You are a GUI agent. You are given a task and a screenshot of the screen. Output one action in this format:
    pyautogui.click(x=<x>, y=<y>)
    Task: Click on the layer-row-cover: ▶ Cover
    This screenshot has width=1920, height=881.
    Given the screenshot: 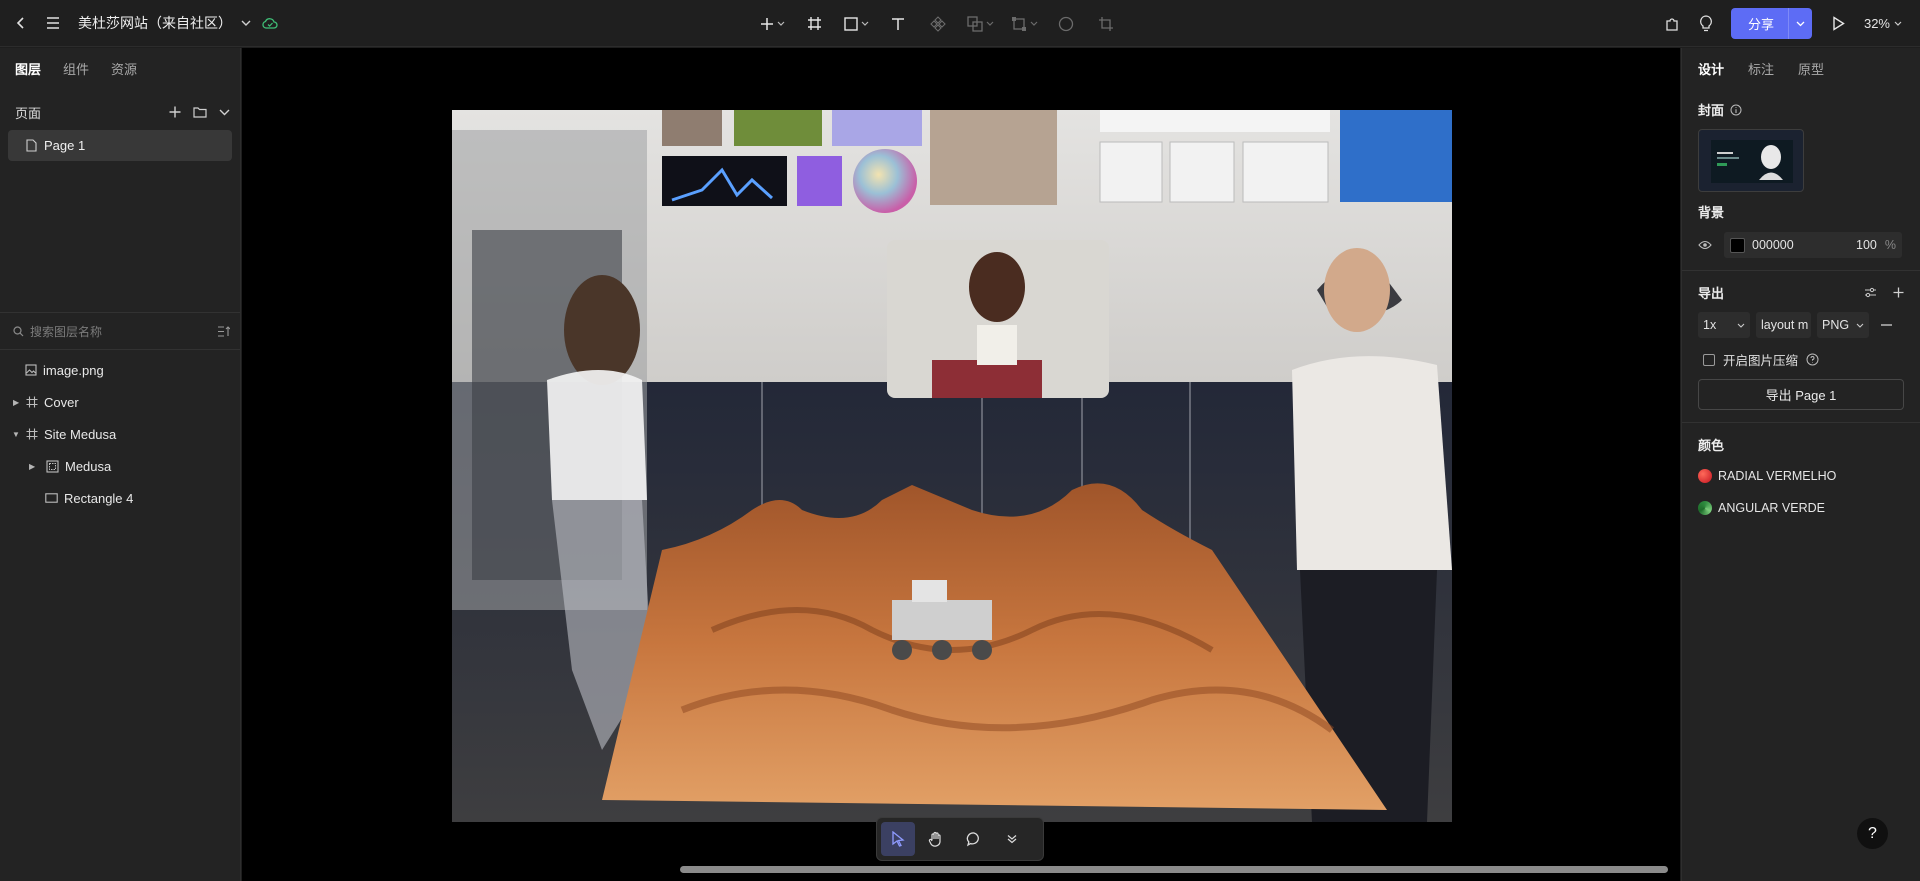 What is the action you would take?
    pyautogui.click(x=120, y=402)
    